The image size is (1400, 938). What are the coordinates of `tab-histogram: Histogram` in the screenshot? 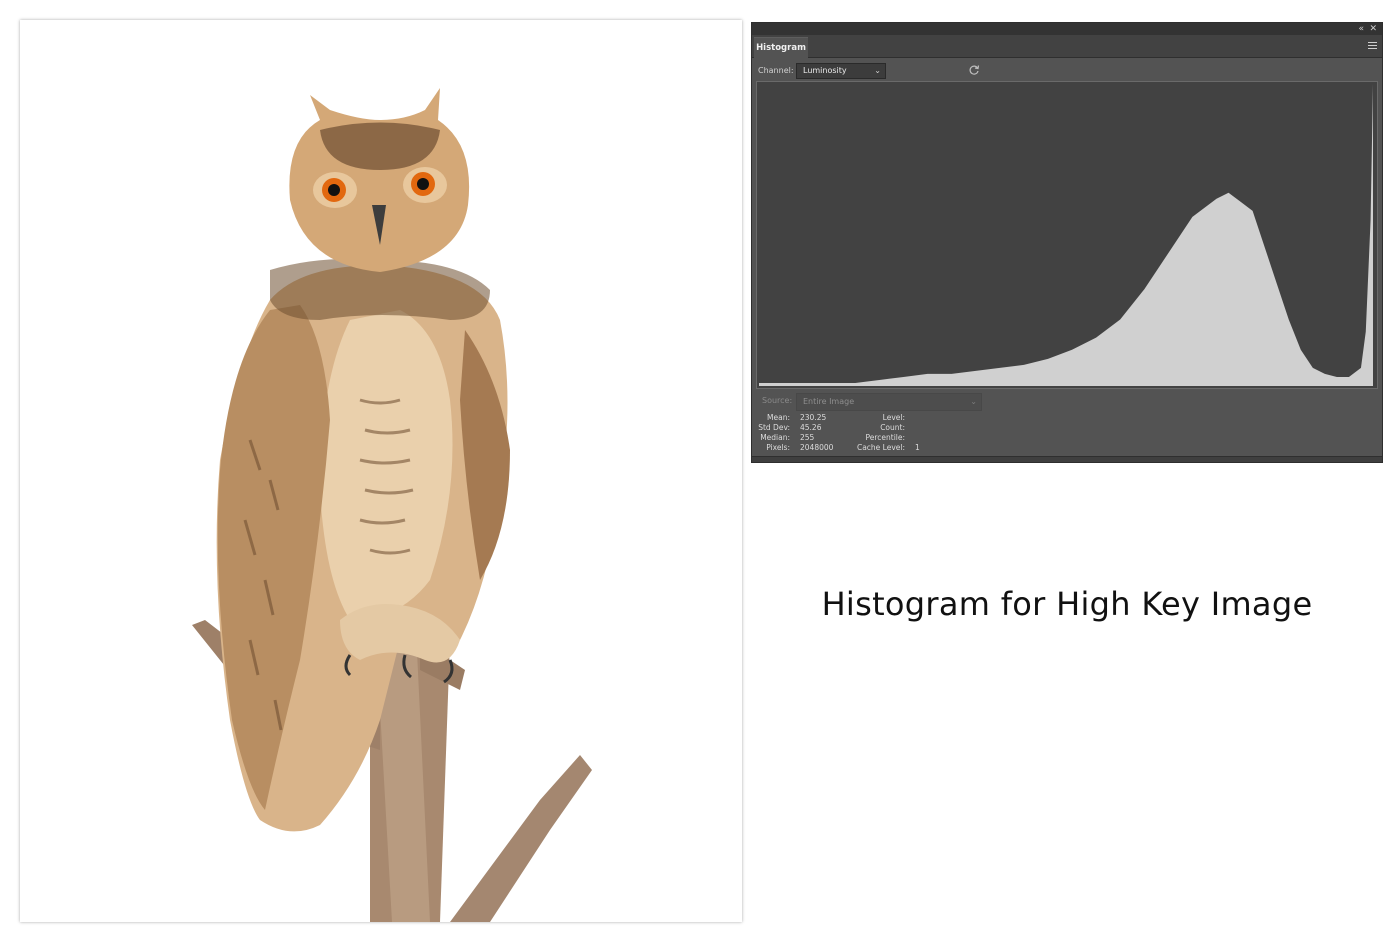 It's located at (781, 48).